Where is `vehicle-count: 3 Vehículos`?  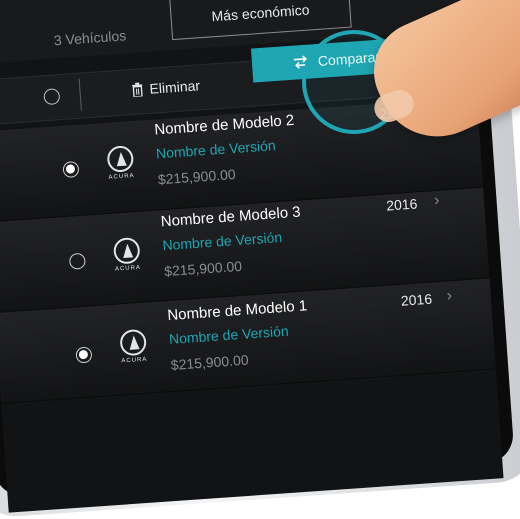
vehicle-count: 3 Vehículos is located at coordinates (89, 37).